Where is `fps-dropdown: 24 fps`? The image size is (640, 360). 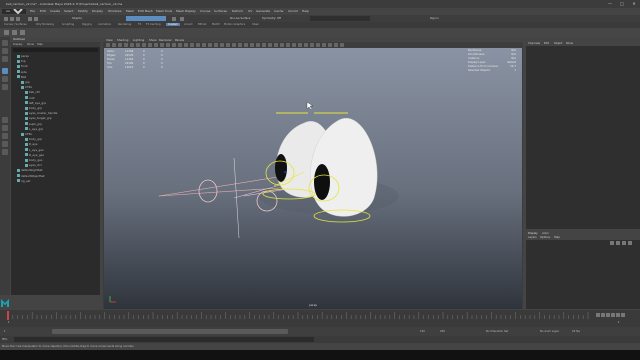
fps-dropdown: 24 fps is located at coordinates (576, 331).